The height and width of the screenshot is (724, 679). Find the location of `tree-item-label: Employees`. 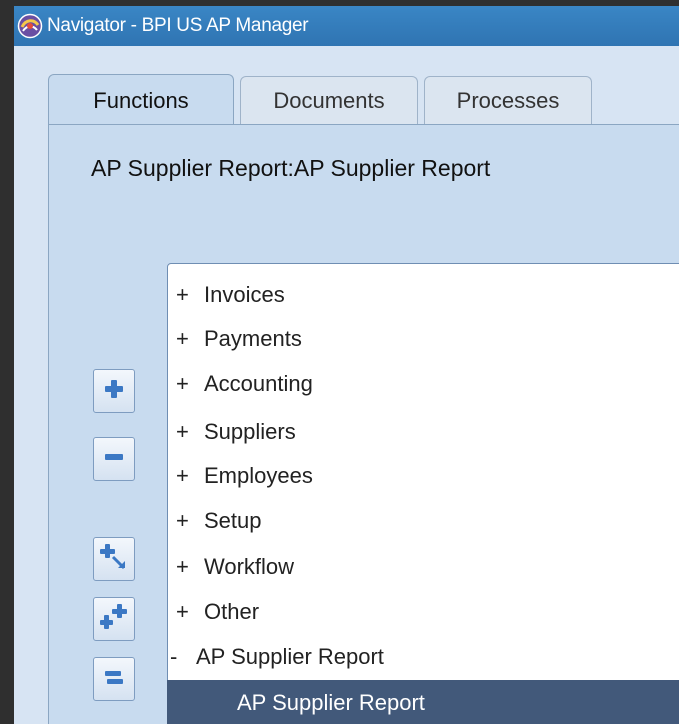

tree-item-label: Employees is located at coordinates (258, 475).